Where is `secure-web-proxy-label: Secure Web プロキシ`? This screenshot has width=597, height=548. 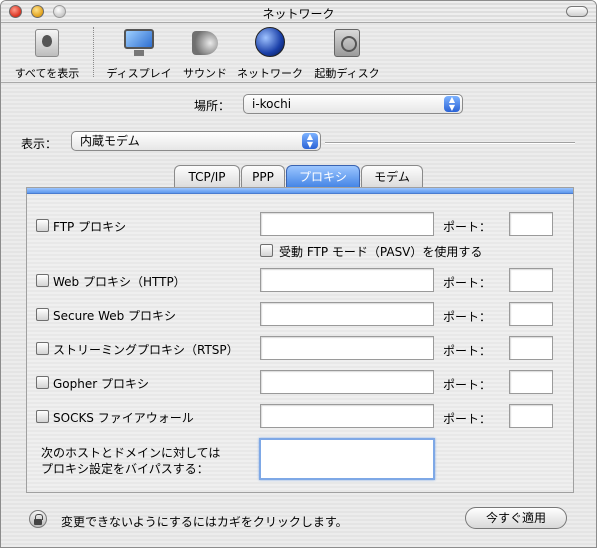
secure-web-proxy-label: Secure Web プロキシ is located at coordinates (115, 316).